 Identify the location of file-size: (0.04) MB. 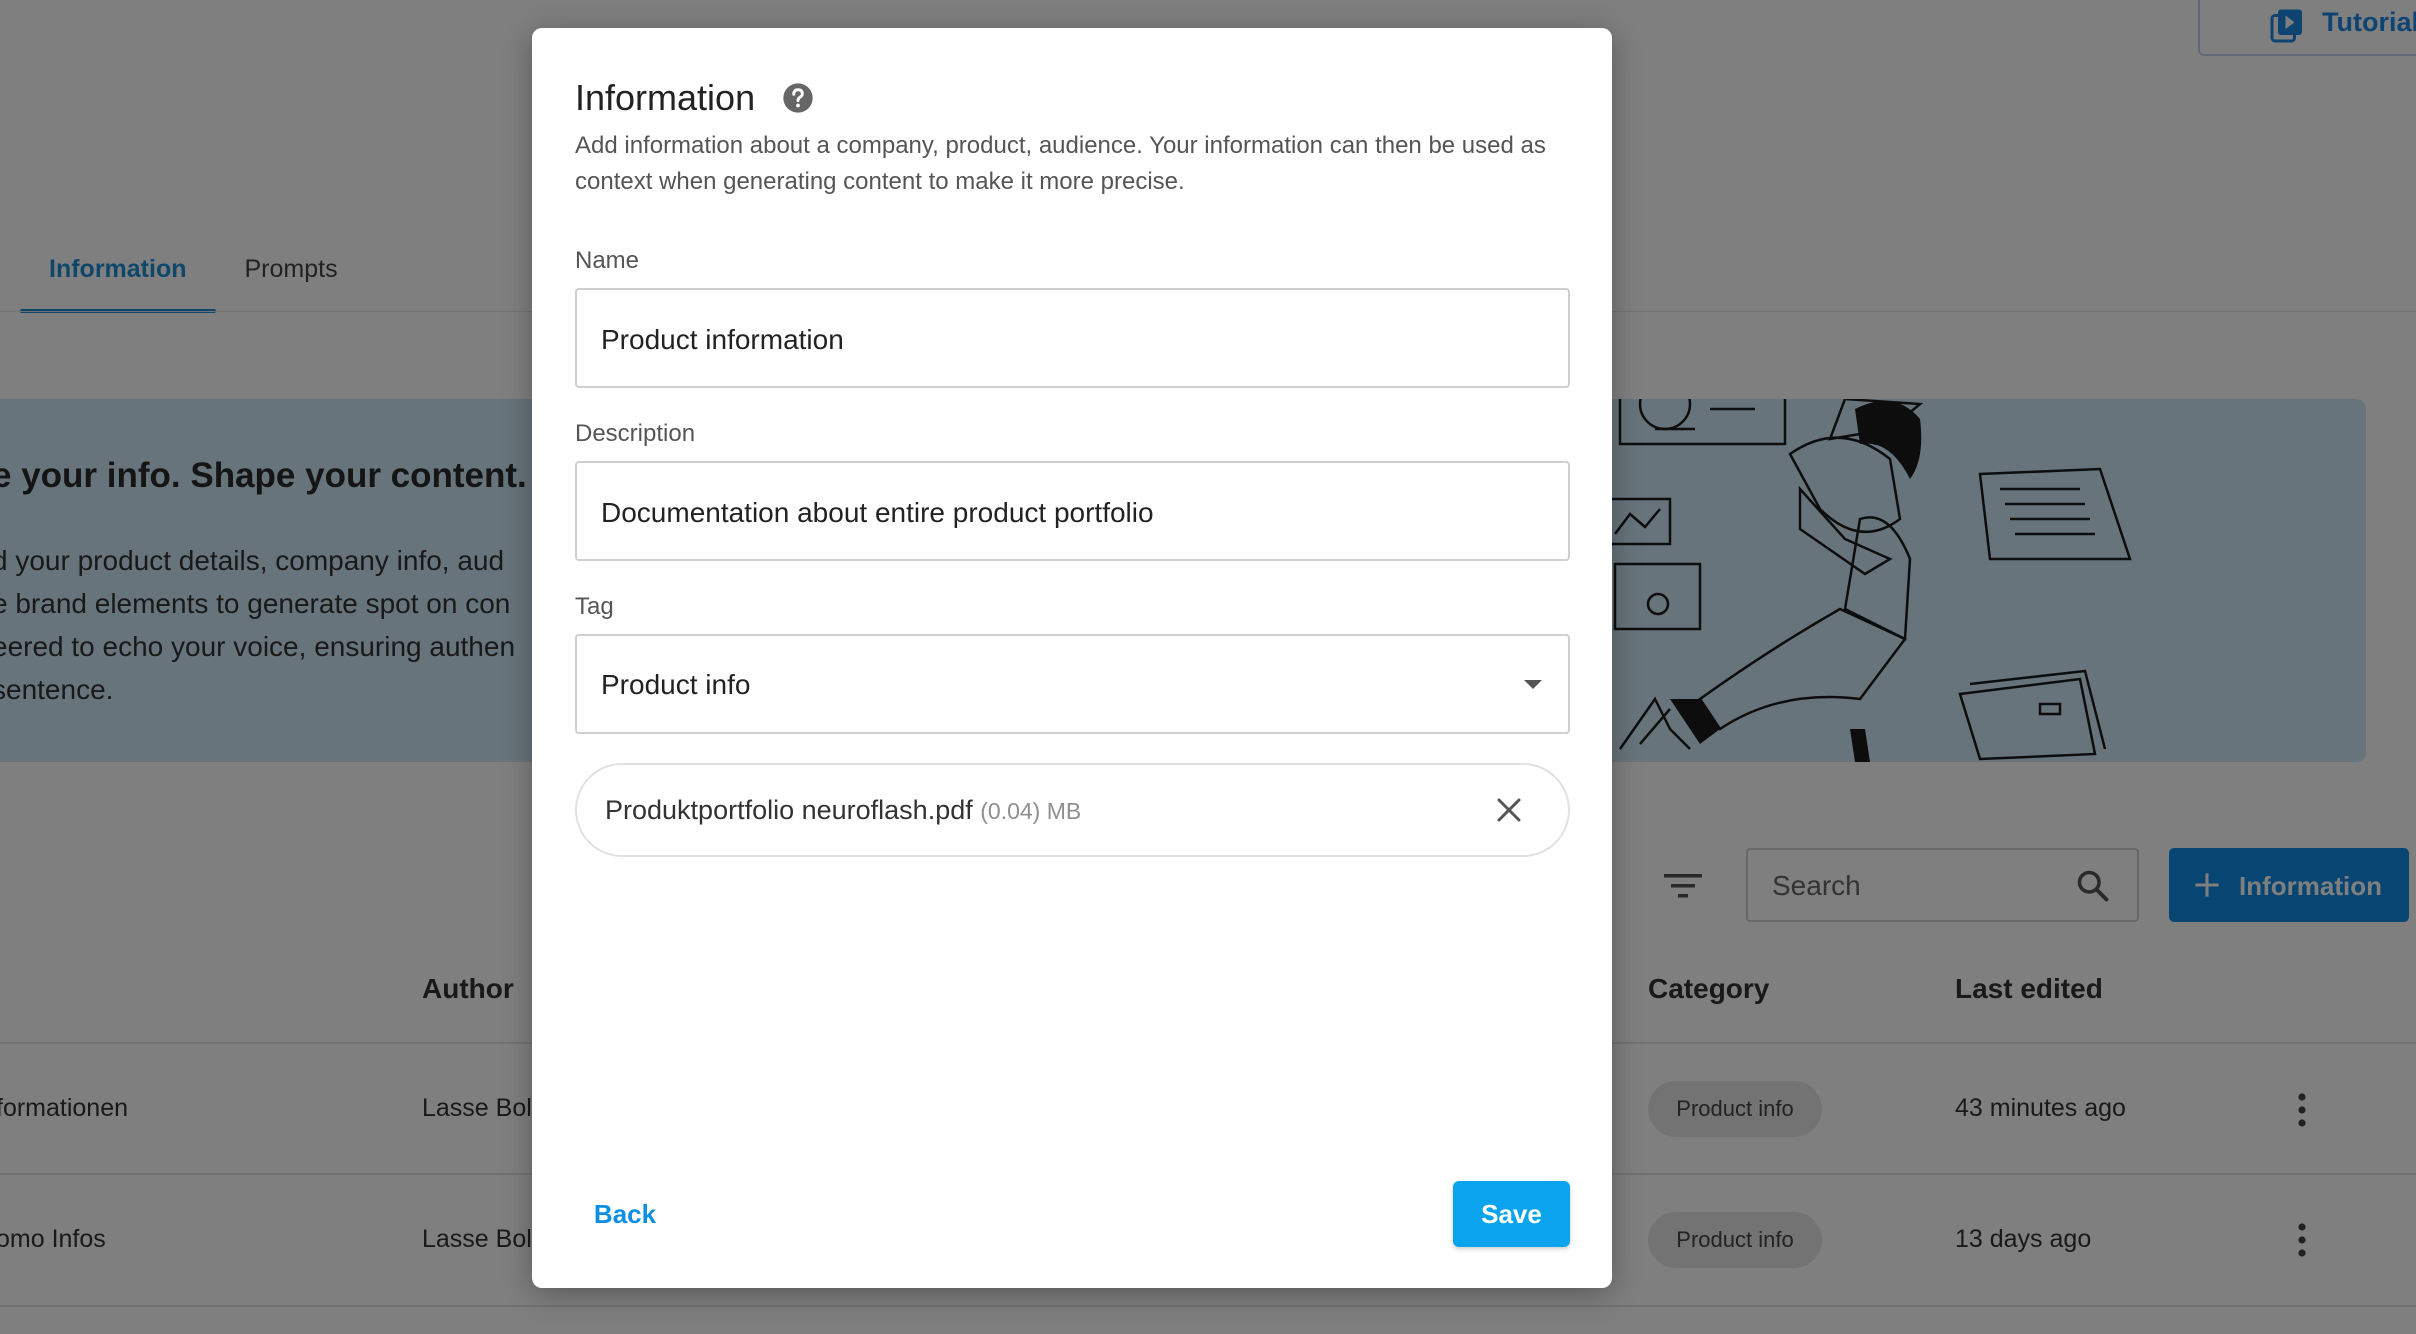
(1031, 811).